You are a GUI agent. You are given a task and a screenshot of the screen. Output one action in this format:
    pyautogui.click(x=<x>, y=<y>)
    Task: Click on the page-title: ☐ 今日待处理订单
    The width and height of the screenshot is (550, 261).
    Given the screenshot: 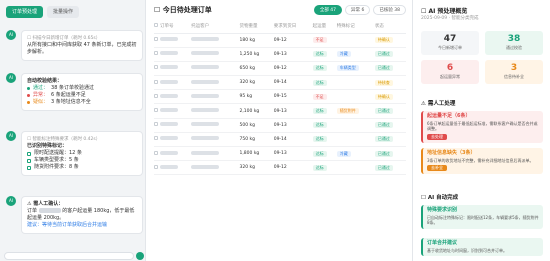 What is the action you would take?
    pyautogui.click(x=183, y=10)
    